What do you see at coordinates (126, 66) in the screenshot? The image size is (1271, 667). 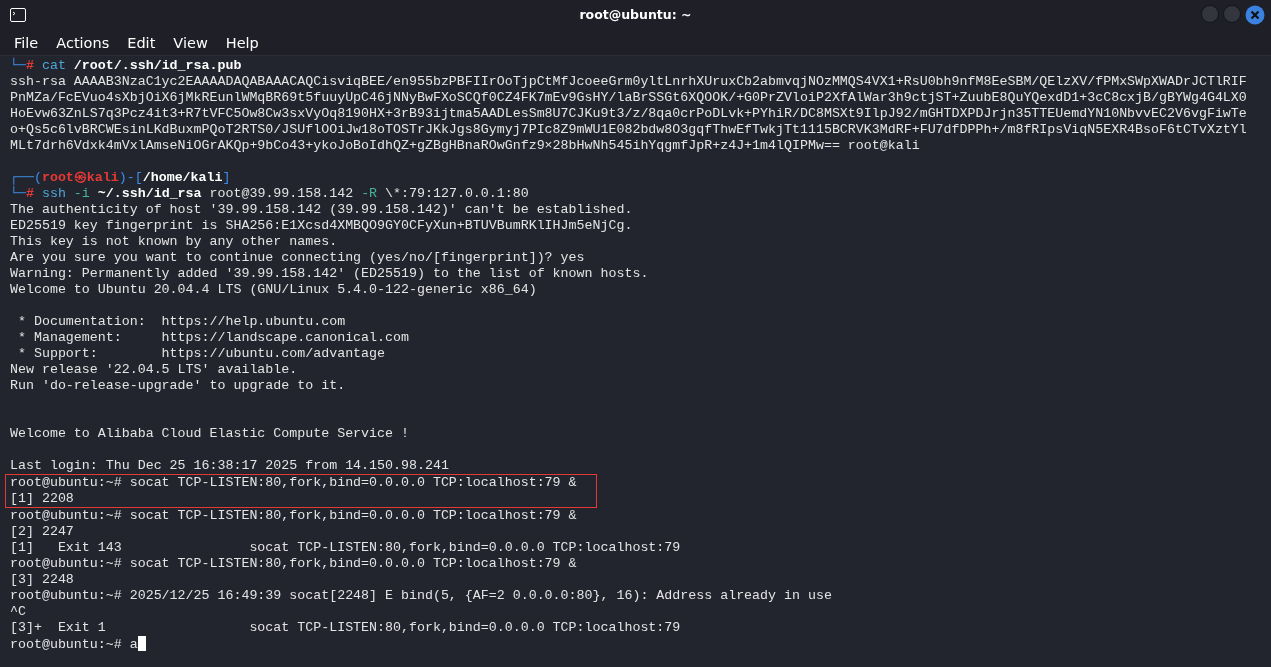 I see `terminal-line: └─# cat /root/.ssh/id_rsa.pub` at bounding box center [126, 66].